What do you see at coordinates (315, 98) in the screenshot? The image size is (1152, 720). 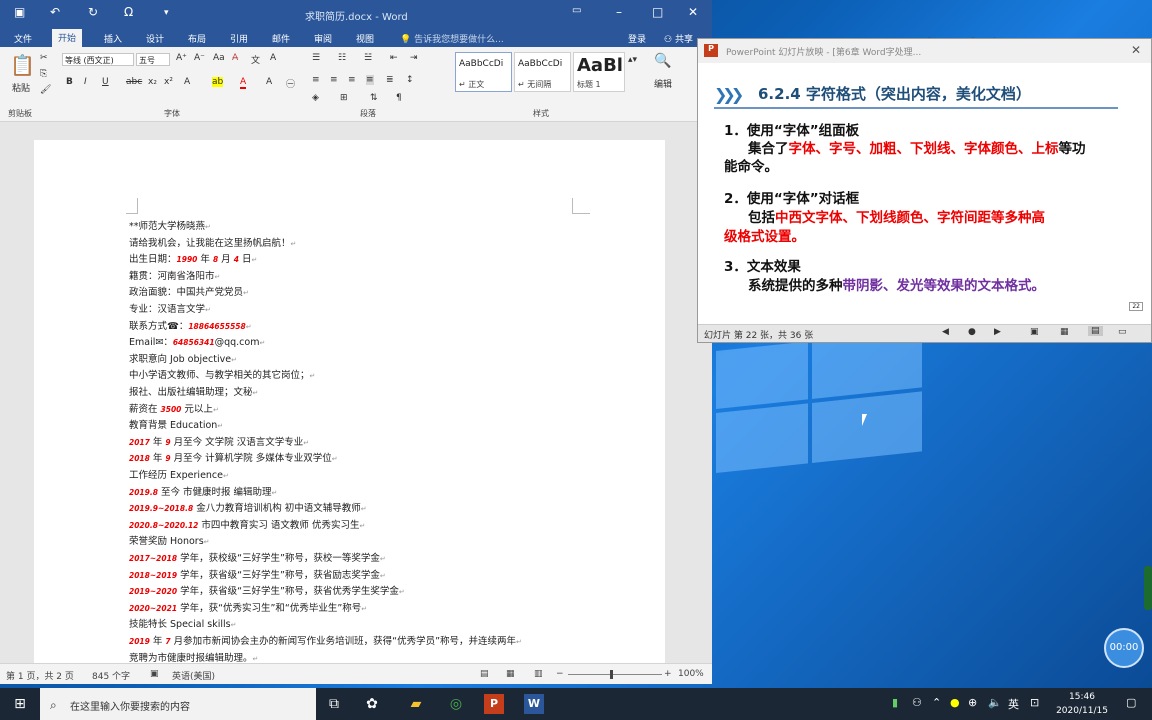 I see `shading-icon: ◈` at bounding box center [315, 98].